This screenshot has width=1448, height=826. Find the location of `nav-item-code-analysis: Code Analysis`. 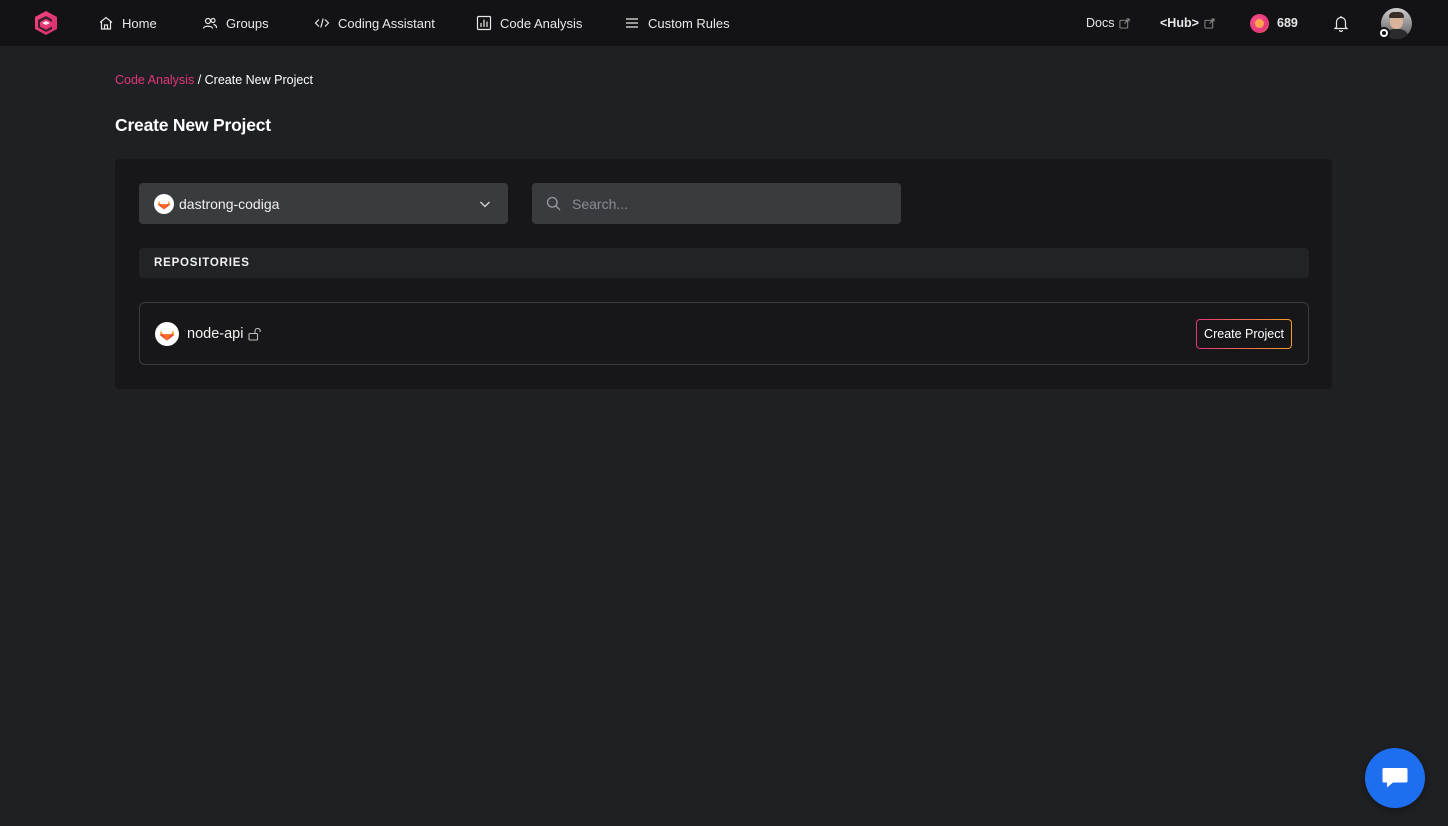

nav-item-code-analysis: Code Analysis is located at coordinates (529, 23).